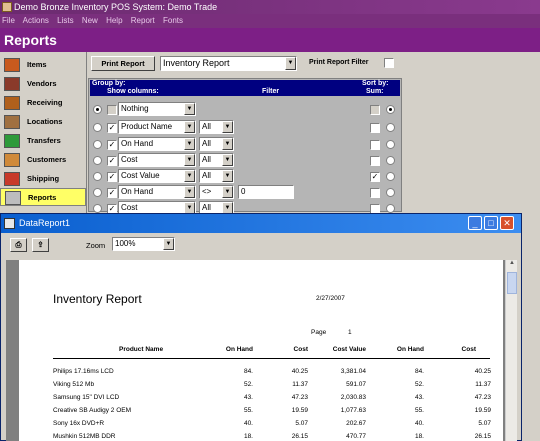 The height and width of the screenshot is (441, 540). I want to click on sidebar-item-receiving: Receiving, so click(43, 103).